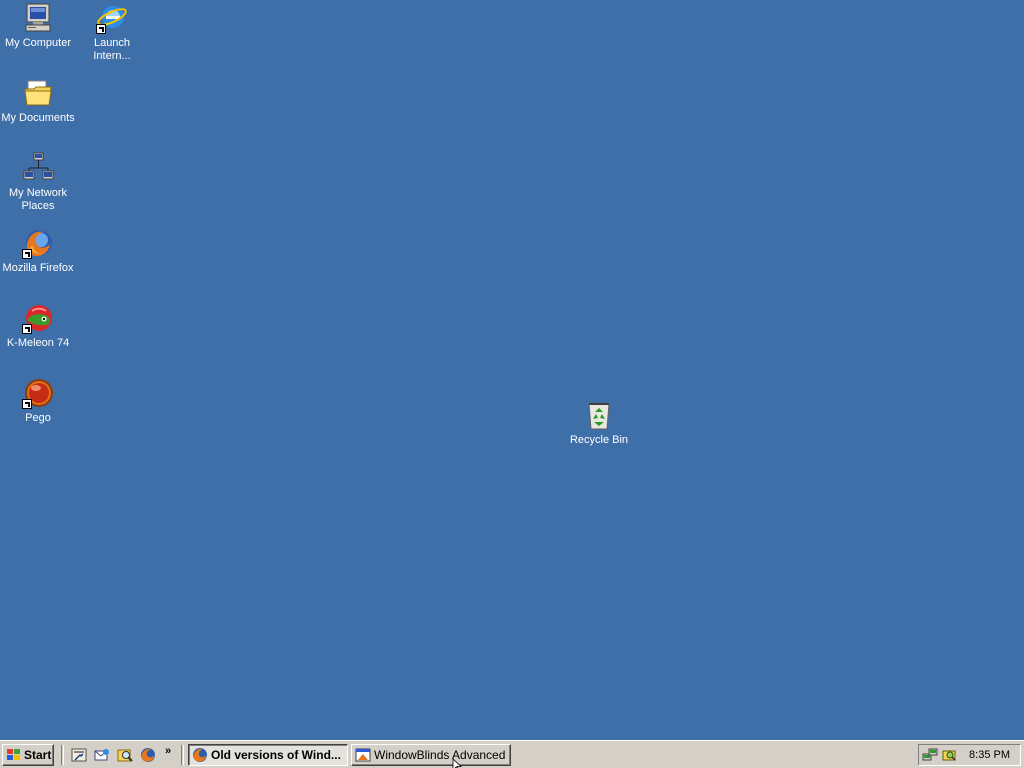 This screenshot has width=1024, height=768. Describe the element at coordinates (125, 755) in the screenshot. I see `search-icon` at that location.